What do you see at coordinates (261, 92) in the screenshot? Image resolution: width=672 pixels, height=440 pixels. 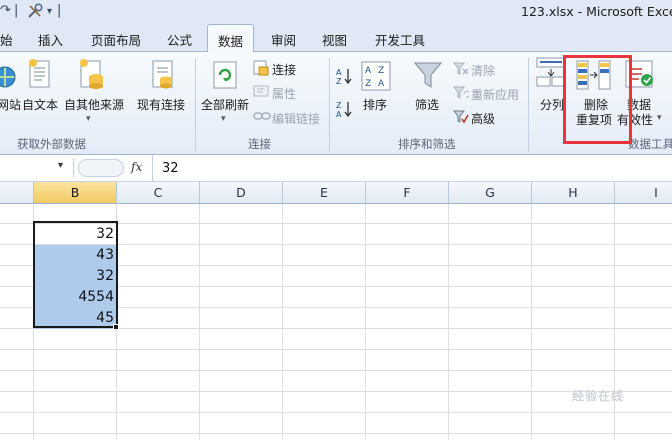 I see `properties-icon` at bounding box center [261, 92].